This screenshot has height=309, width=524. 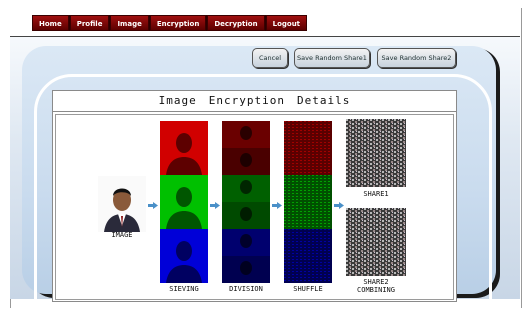 I want to click on details-title-word-3: Details, so click(x=324, y=100).